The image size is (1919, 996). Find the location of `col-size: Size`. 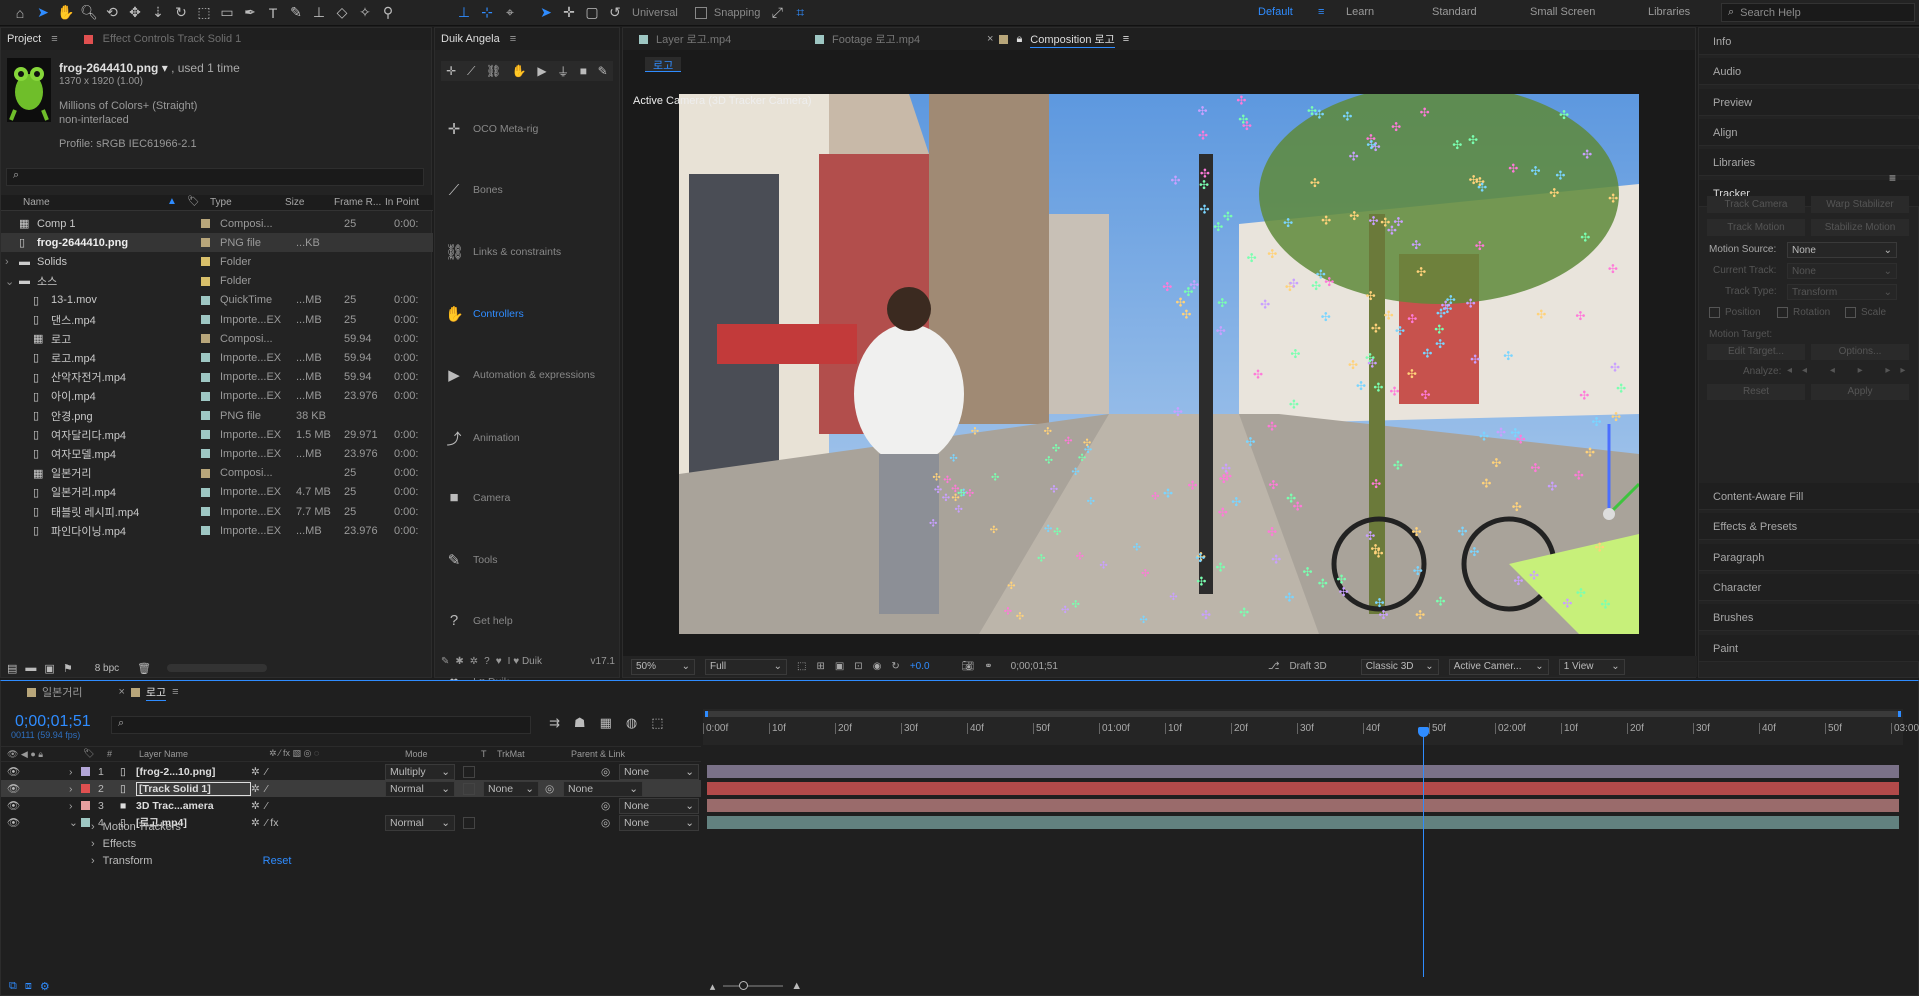

col-size: Size is located at coordinates (294, 202).